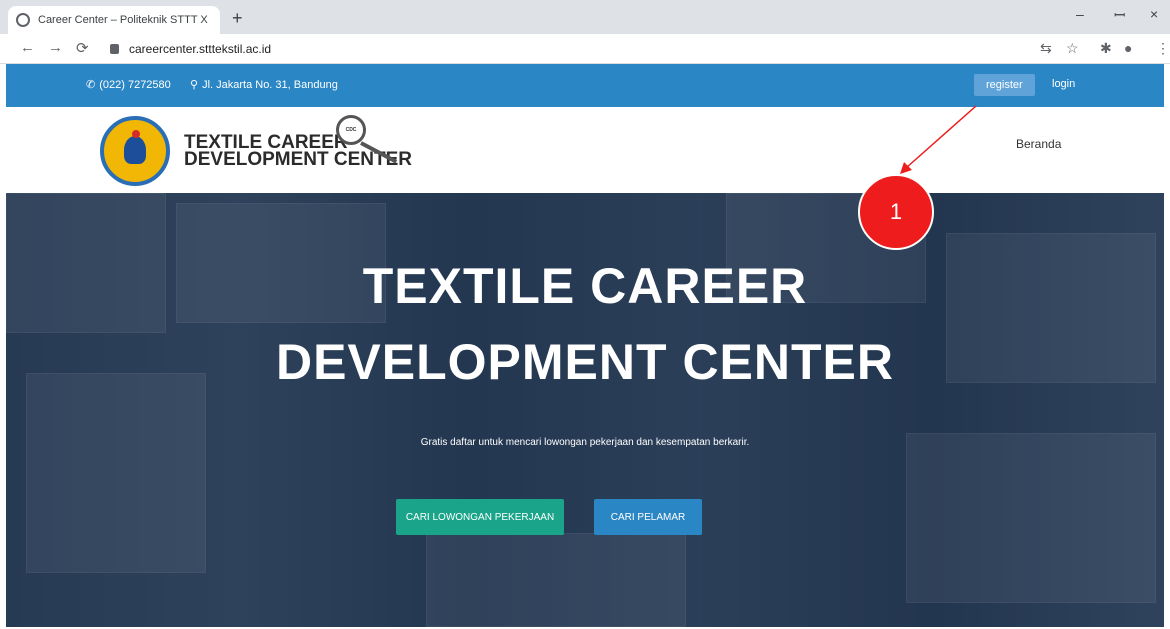 This screenshot has height=629, width=1170. I want to click on annotation-badge: 1, so click(896, 212).